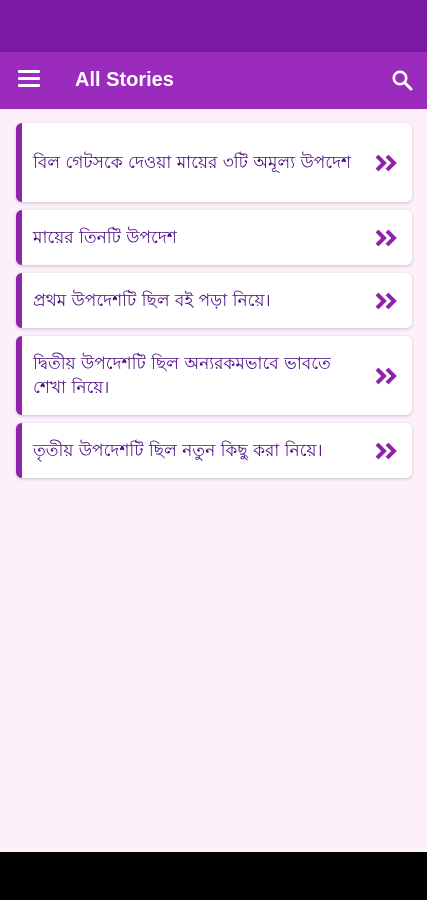 The width and height of the screenshot is (427, 900). I want to click on hamburger-menu-icon, so click(29, 80).